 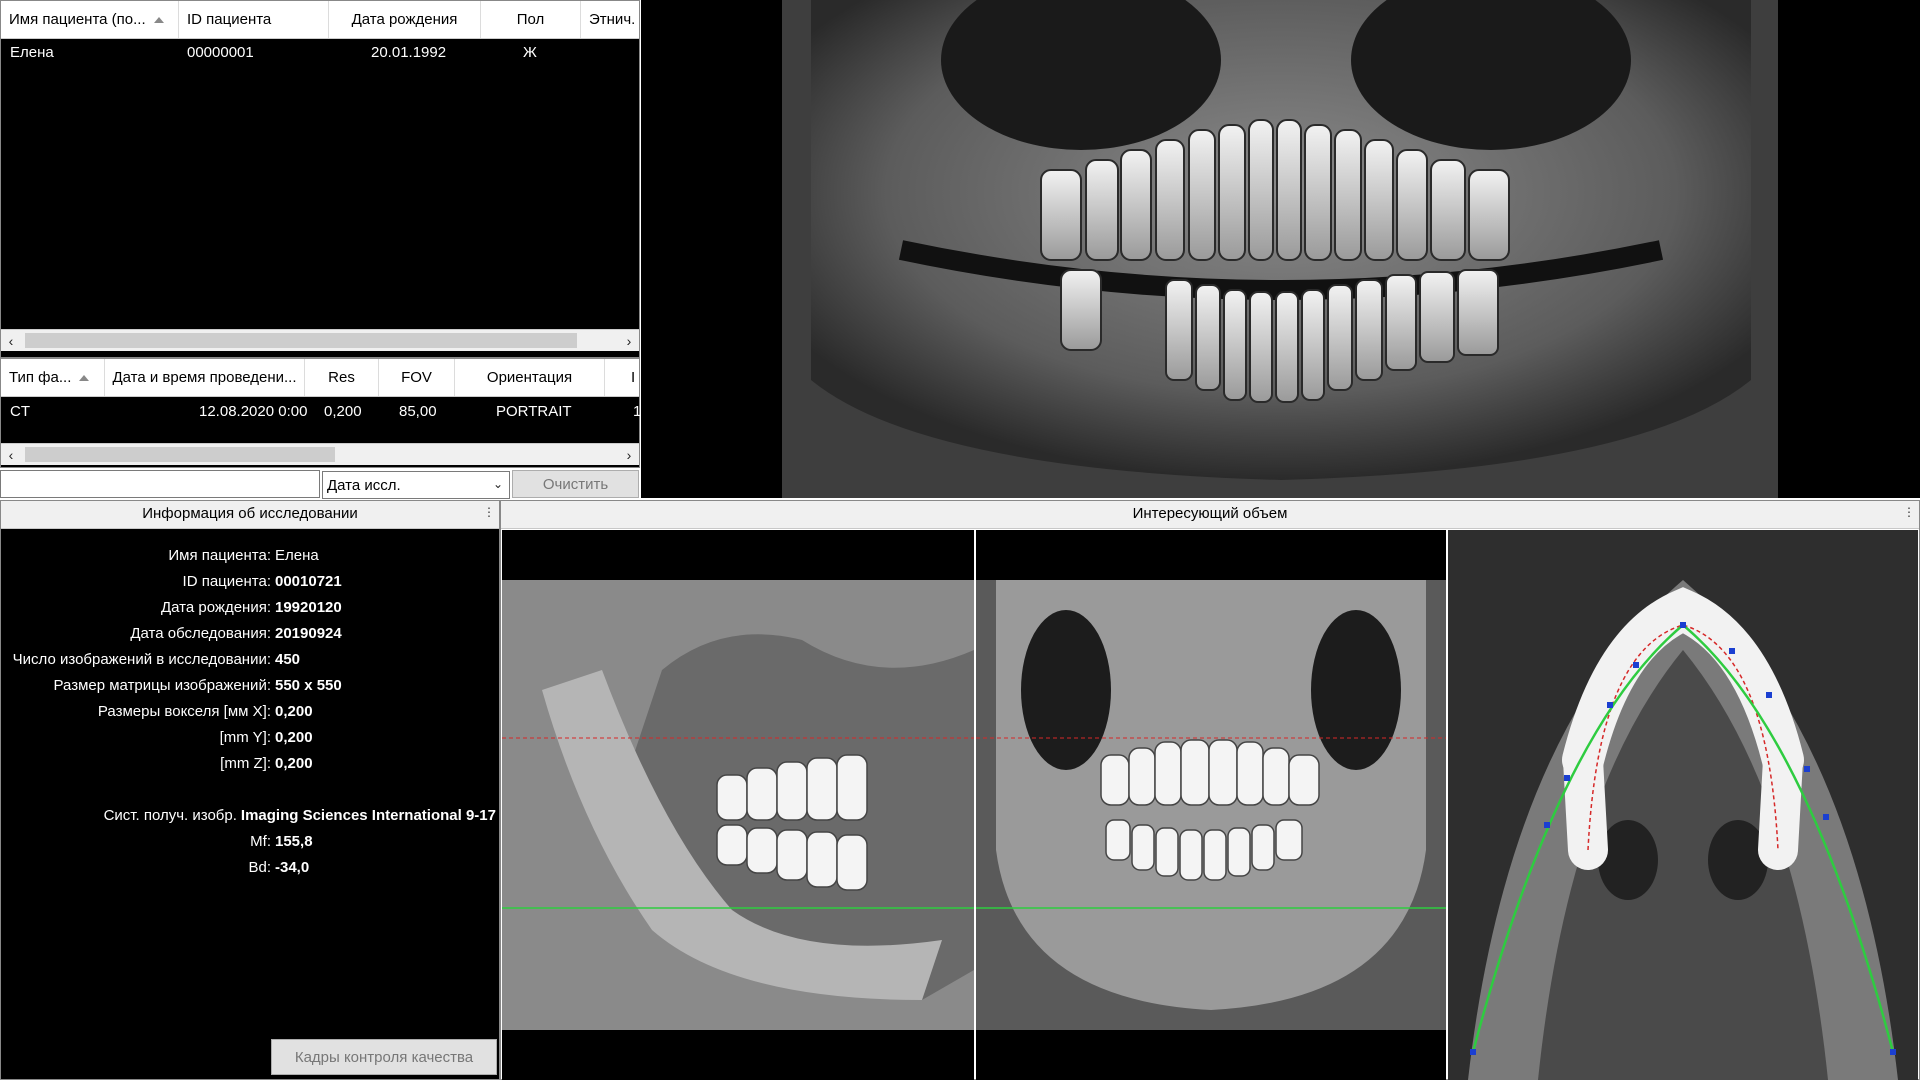 I want to click on info-row: [mm Z]: 0,200, so click(x=248, y=764).